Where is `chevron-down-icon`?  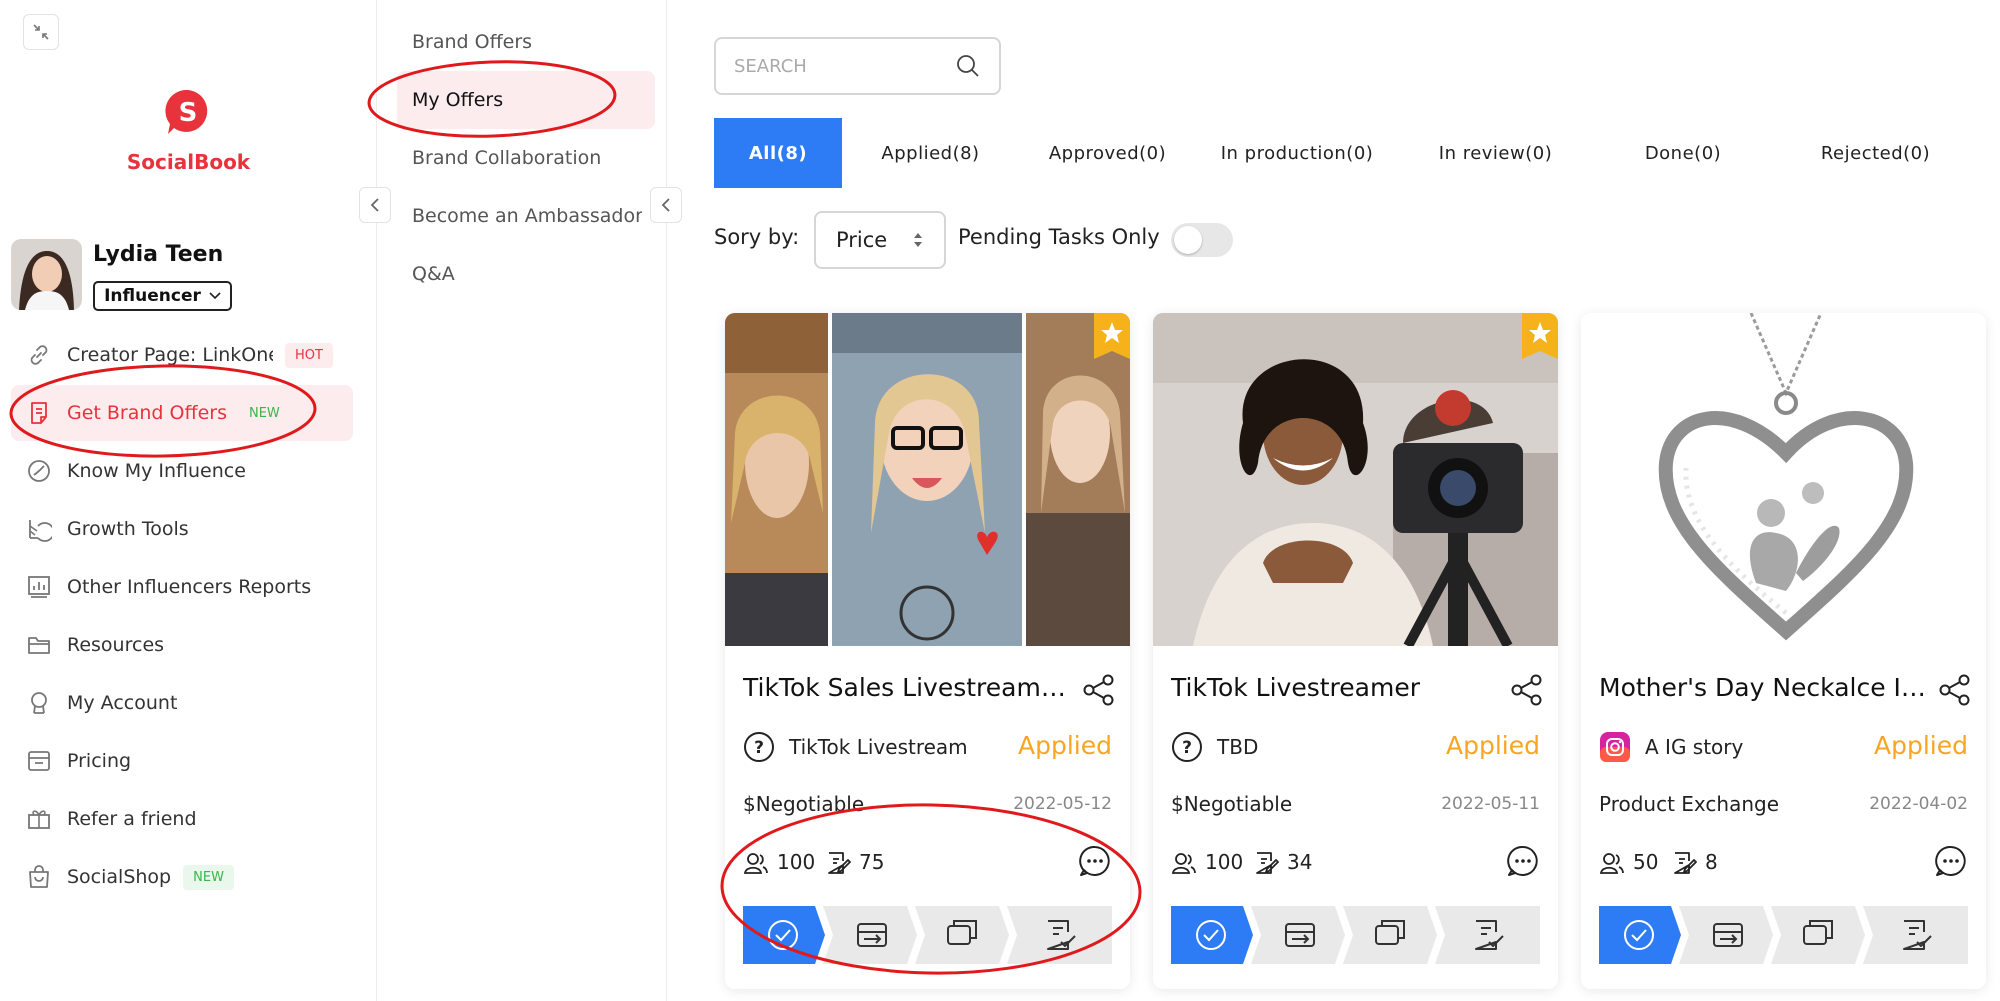 chevron-down-icon is located at coordinates (215, 296).